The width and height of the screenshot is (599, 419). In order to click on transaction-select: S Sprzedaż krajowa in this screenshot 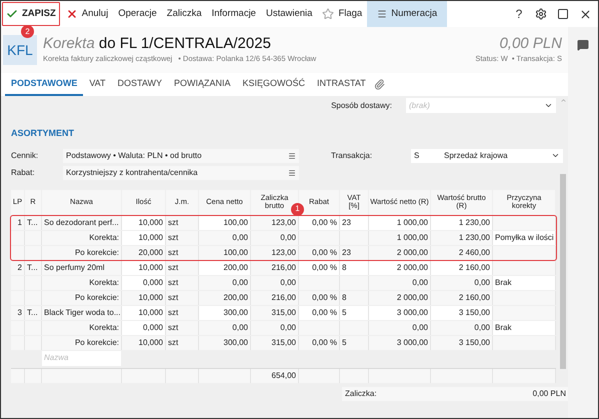, I will do `click(487, 155)`.